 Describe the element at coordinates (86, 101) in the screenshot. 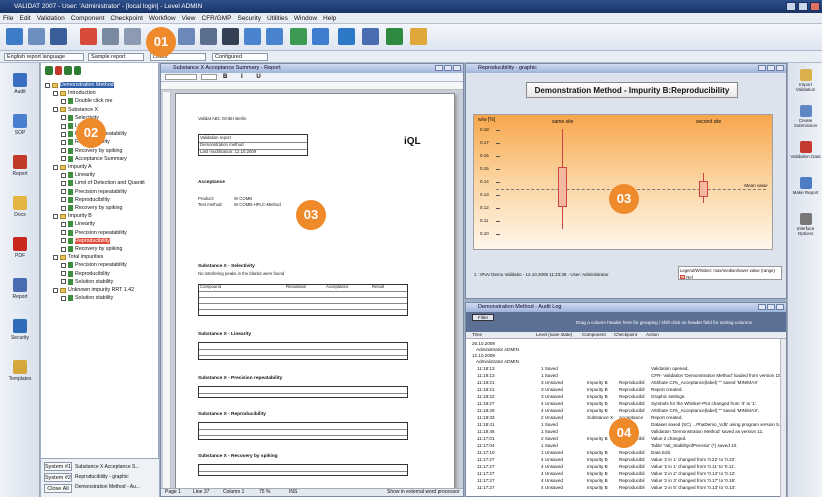

I see `tree-node: Double click me` at that location.